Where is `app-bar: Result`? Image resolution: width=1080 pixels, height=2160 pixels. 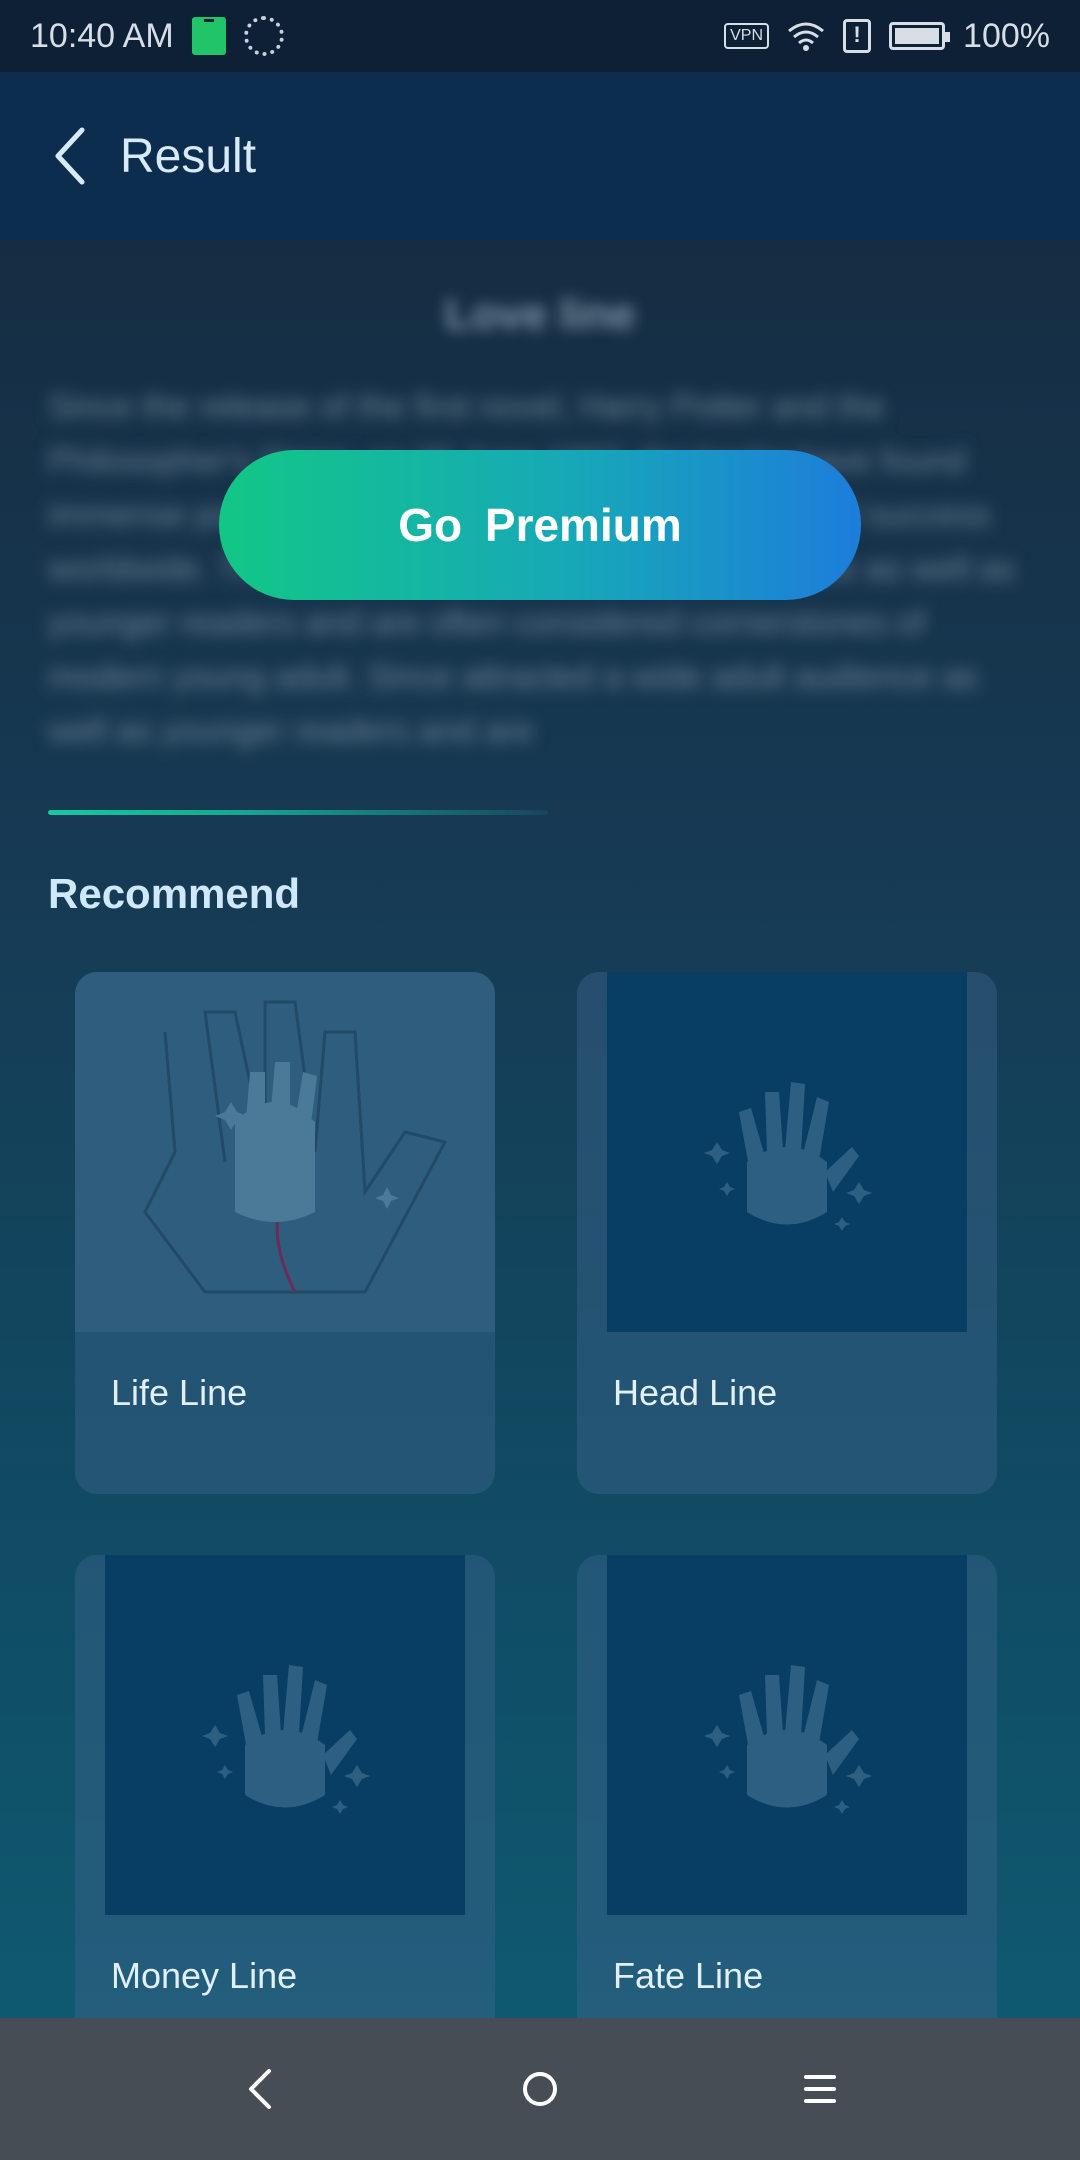
app-bar: Result is located at coordinates (540, 156).